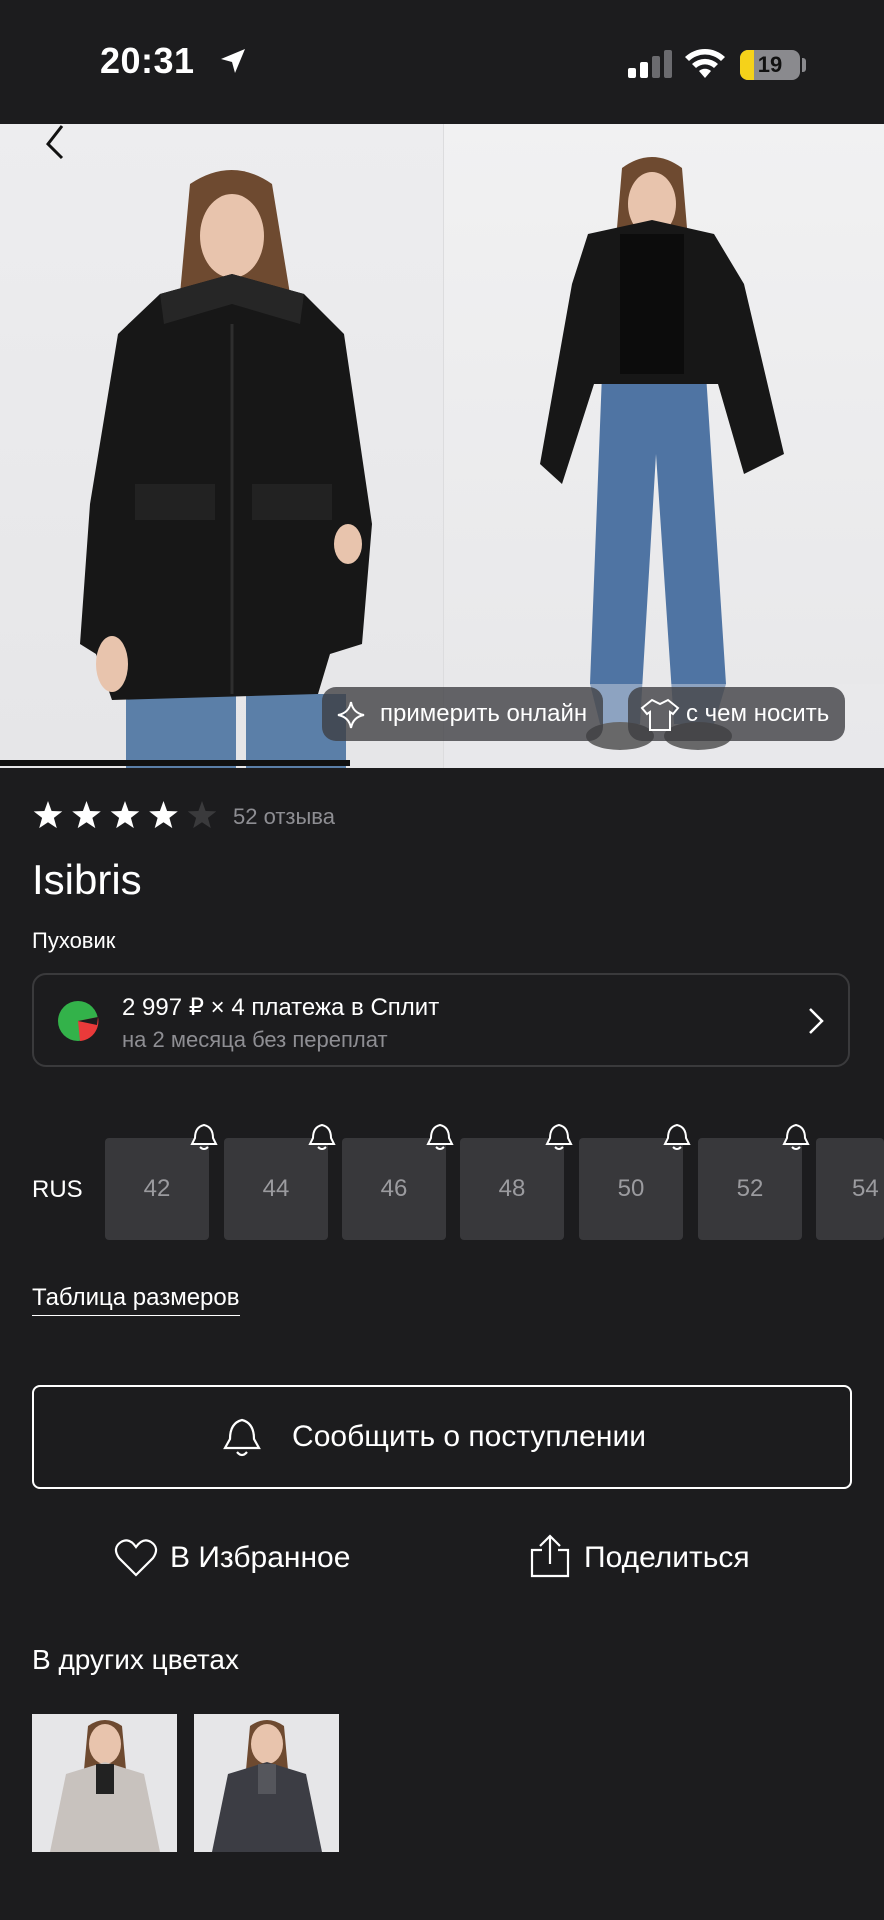 The height and width of the screenshot is (1920, 884). I want to click on reviews-count: 52 отзыва, so click(284, 817).